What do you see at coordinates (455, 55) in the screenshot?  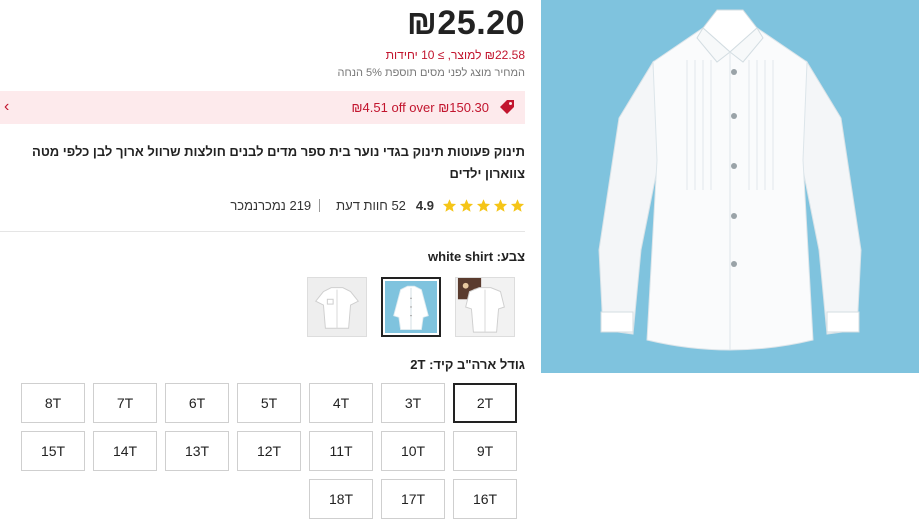 I see `bulk-unit-price: ₪22.58 למוצר, ≥ 10 יחידות` at bounding box center [455, 55].